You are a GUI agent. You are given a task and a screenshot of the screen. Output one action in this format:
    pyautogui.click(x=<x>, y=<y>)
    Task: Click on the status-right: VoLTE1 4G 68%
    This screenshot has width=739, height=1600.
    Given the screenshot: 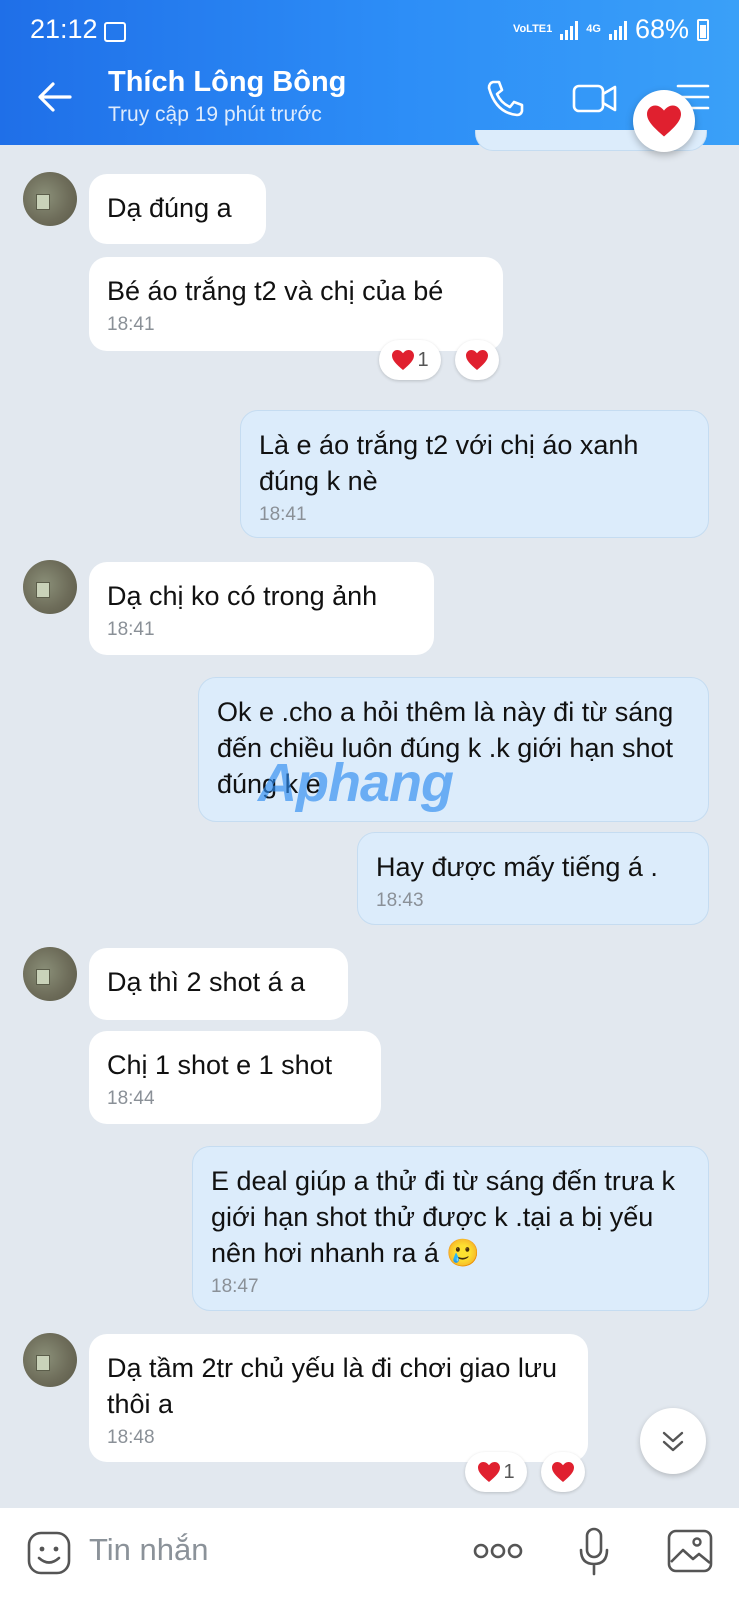 What is the action you would take?
    pyautogui.click(x=611, y=29)
    